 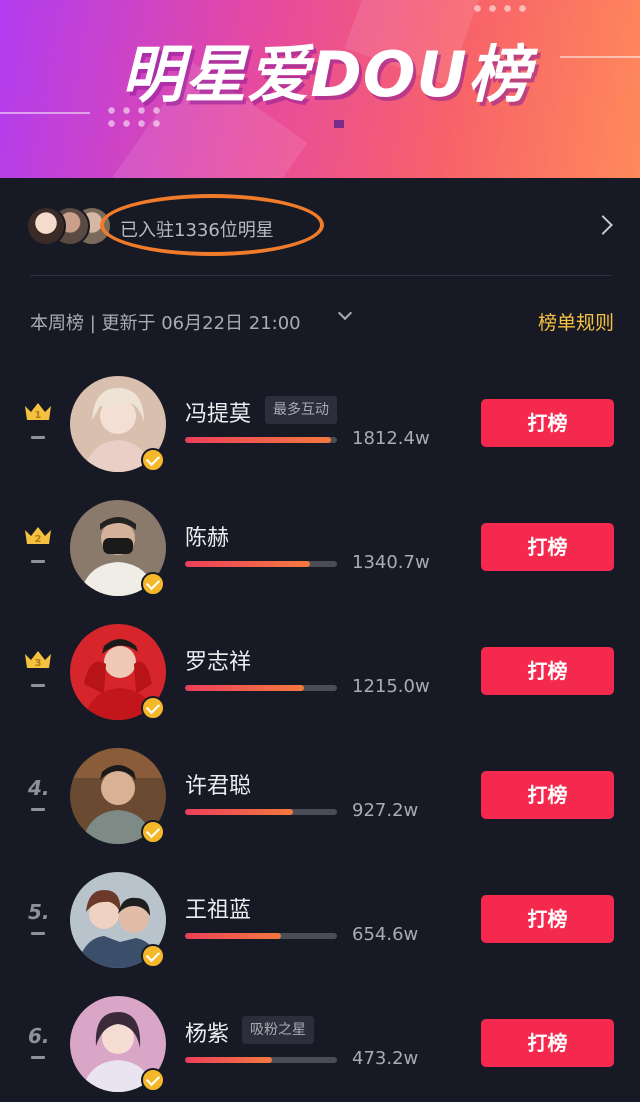 What do you see at coordinates (320, 679) in the screenshot?
I see `ranking-row: 3 罗志祥 1215.0w 打榜` at bounding box center [320, 679].